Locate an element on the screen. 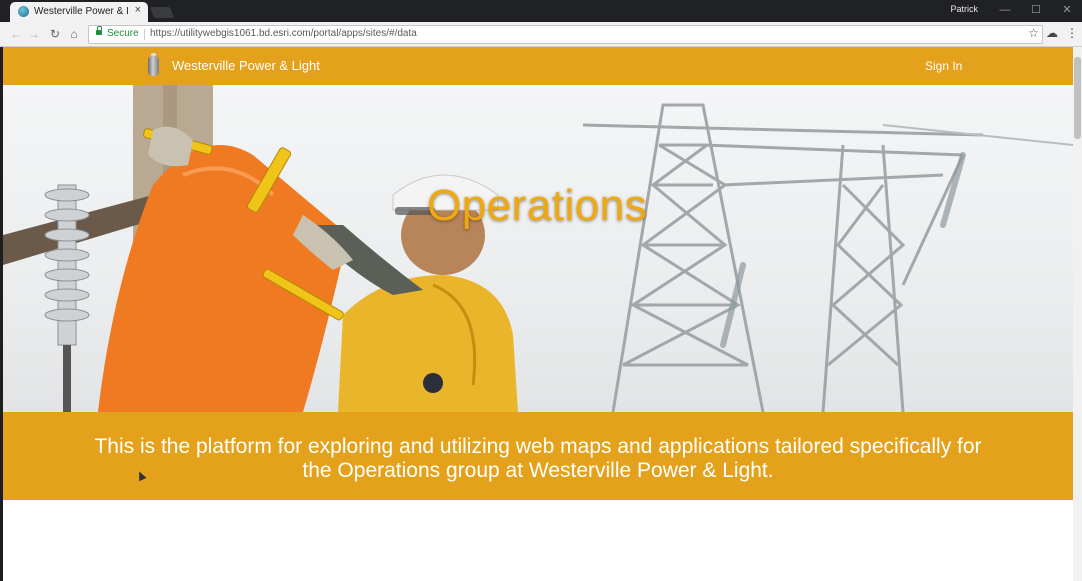 The width and height of the screenshot is (1082, 581). maximize-button: ☐ is located at coordinates (1036, 11).